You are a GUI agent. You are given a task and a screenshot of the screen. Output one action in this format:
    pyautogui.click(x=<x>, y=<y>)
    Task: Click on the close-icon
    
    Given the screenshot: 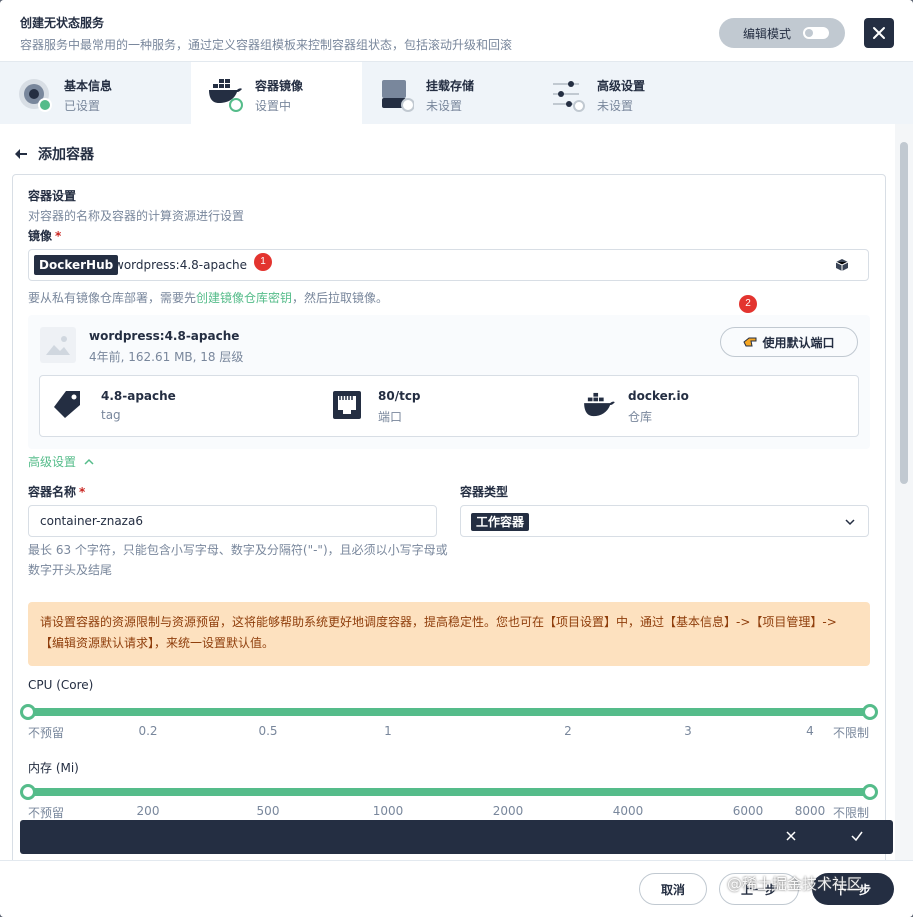 What is the action you would take?
    pyautogui.click(x=879, y=33)
    